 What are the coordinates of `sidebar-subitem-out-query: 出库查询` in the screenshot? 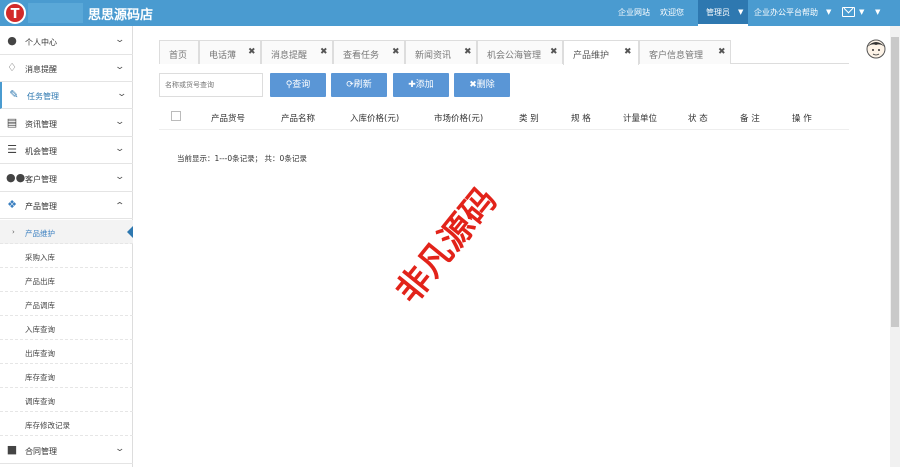 It's located at (66, 352).